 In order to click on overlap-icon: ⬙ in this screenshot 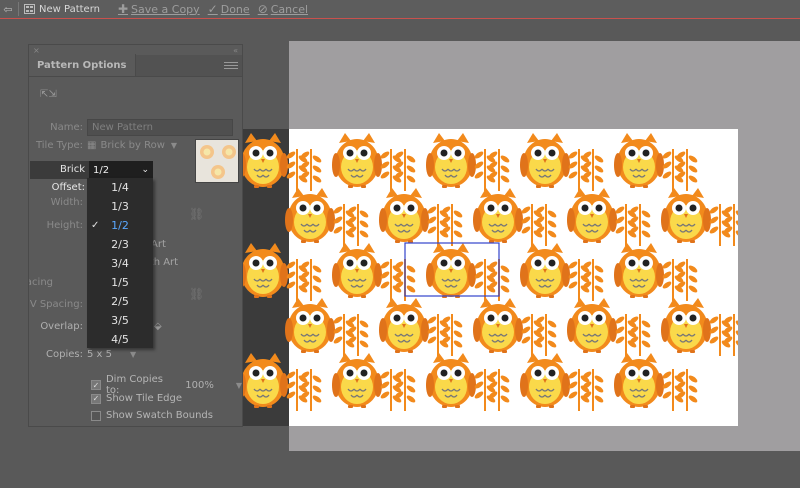, I will do `click(158, 326)`.